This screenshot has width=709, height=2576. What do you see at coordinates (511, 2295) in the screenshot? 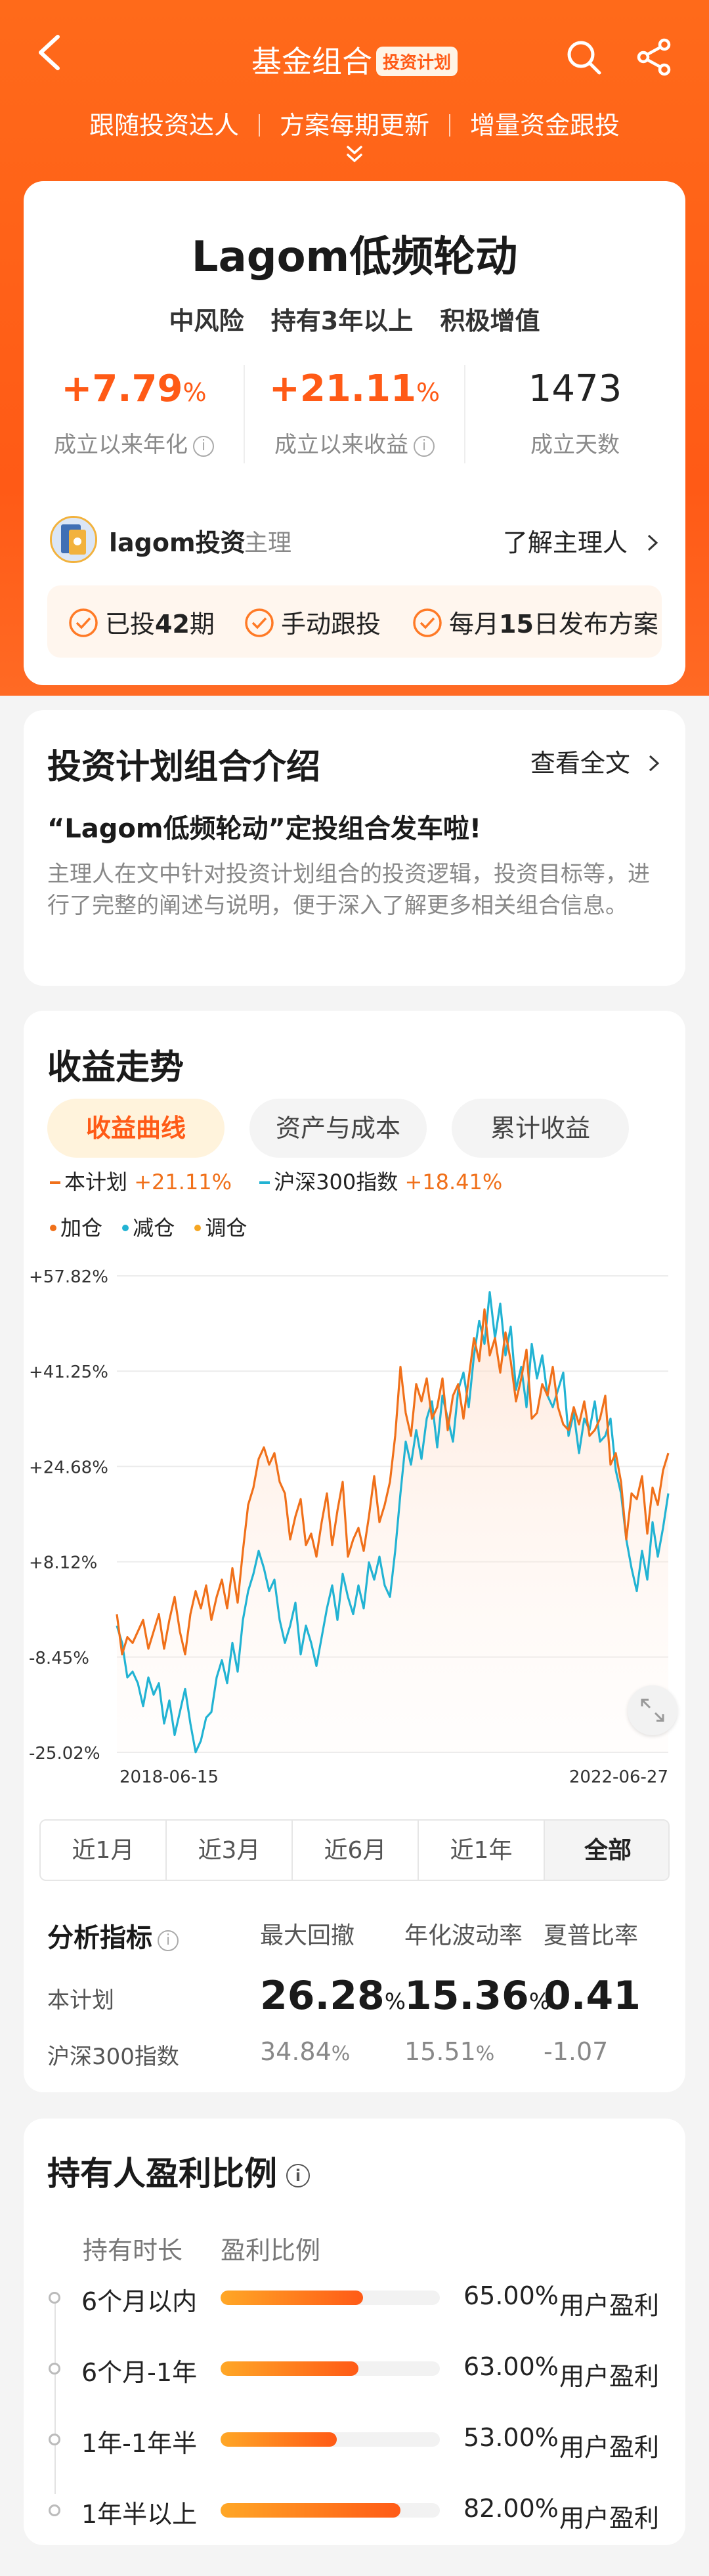
I see `row-percent: 65.00%` at bounding box center [511, 2295].